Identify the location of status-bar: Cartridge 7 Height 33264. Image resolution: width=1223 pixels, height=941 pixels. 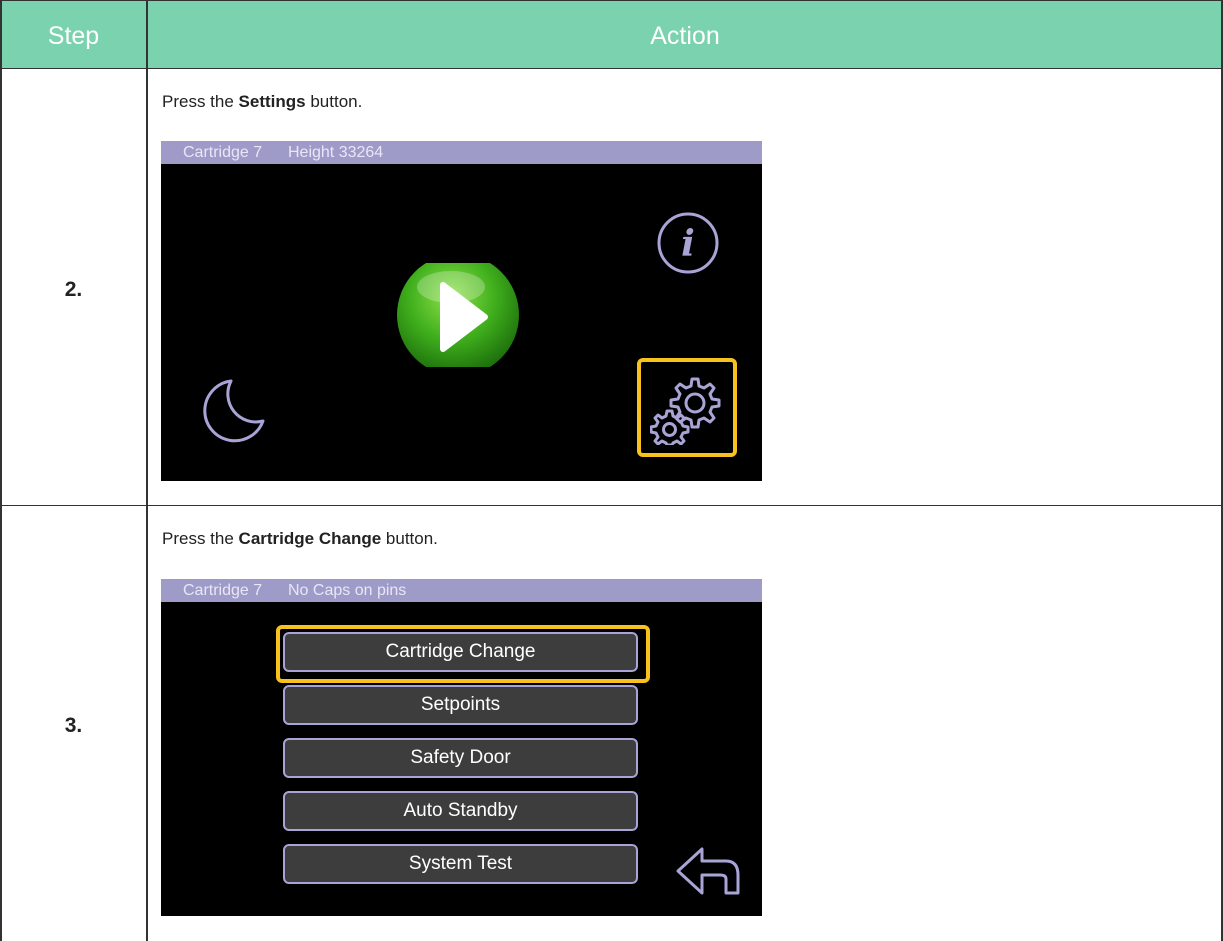
(461, 152).